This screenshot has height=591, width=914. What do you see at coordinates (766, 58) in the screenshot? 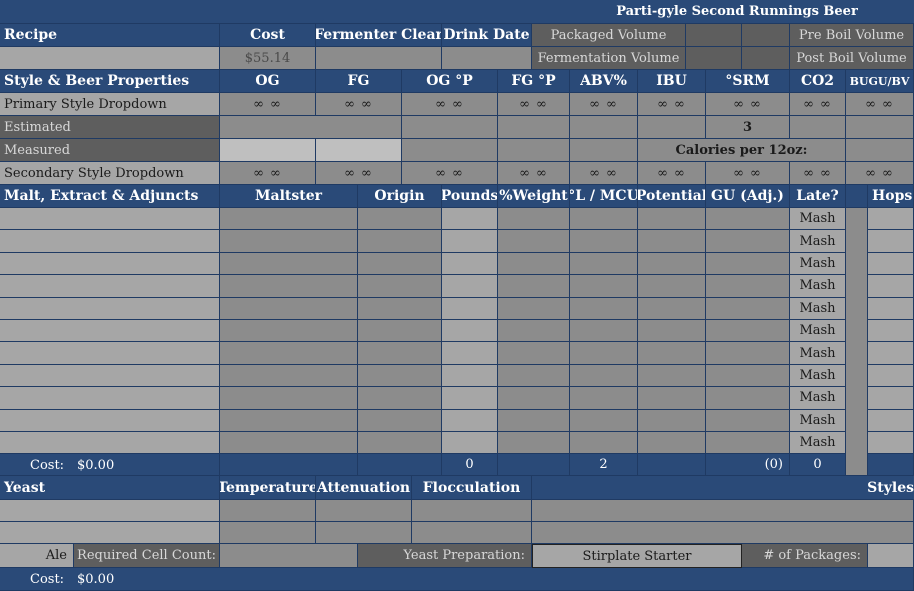
I see `fermentation-volume-unit` at bounding box center [766, 58].